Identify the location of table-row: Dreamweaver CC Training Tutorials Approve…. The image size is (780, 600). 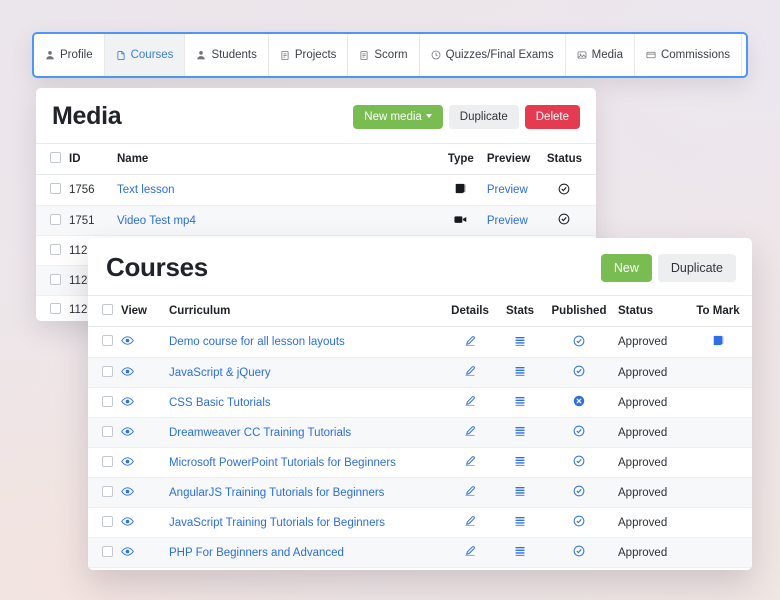
(420, 432).